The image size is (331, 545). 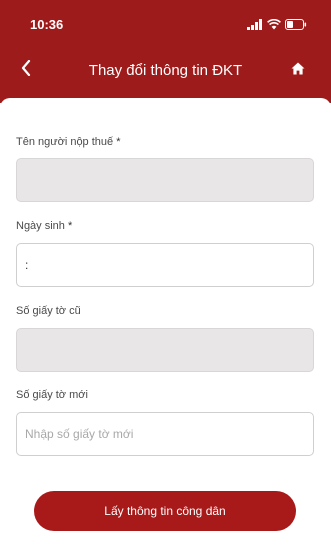 I want to click on old-id-field, so click(x=165, y=350).